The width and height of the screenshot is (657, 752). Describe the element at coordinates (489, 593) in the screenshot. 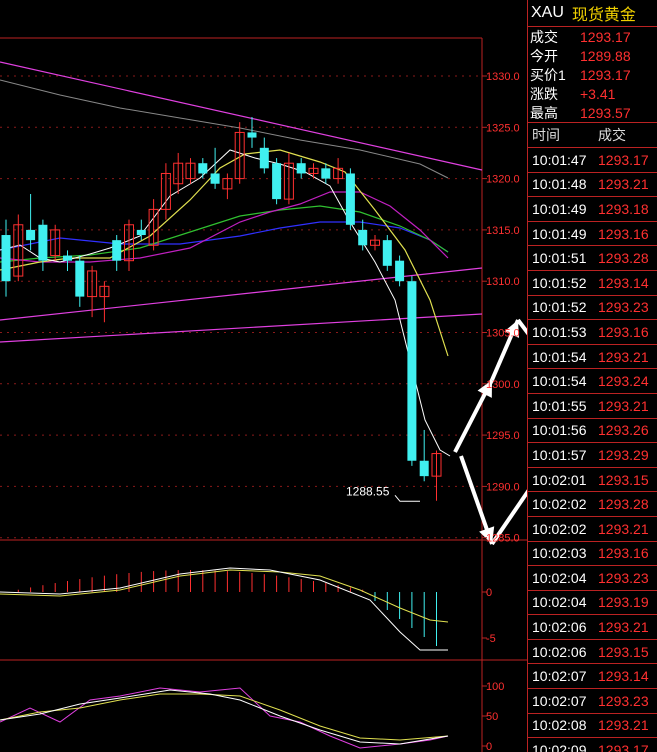

I see `macd-tick-label: 0` at that location.